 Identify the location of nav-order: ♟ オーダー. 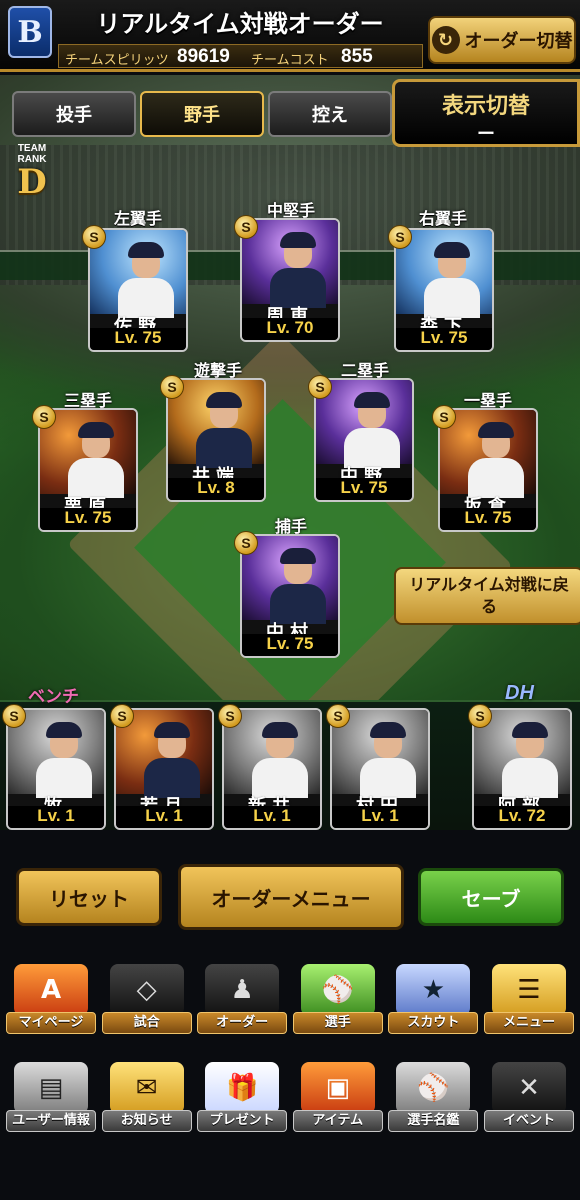
(242, 1000).